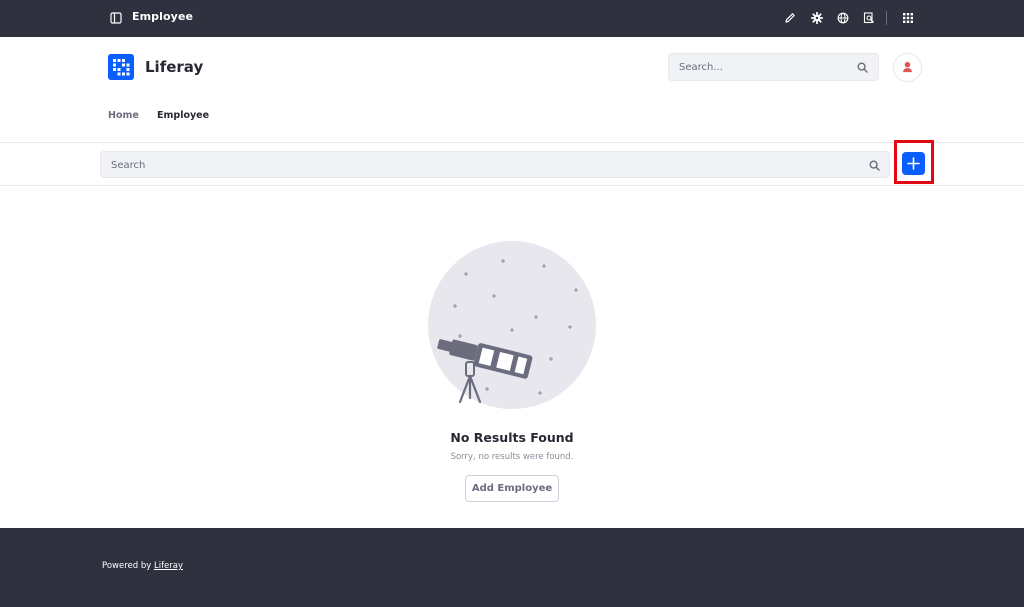 This screenshot has width=1024, height=607. I want to click on employee-search, so click(495, 164).